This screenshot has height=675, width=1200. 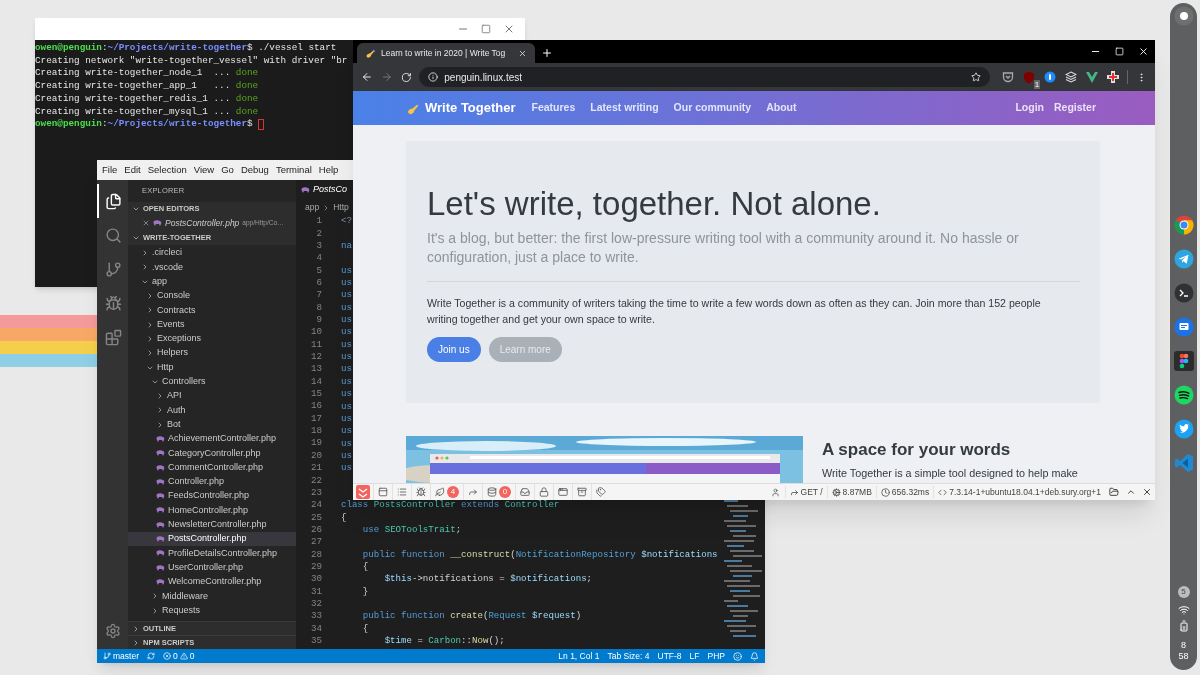 What do you see at coordinates (1183, 395) in the screenshot?
I see `spotify-icon` at bounding box center [1183, 395].